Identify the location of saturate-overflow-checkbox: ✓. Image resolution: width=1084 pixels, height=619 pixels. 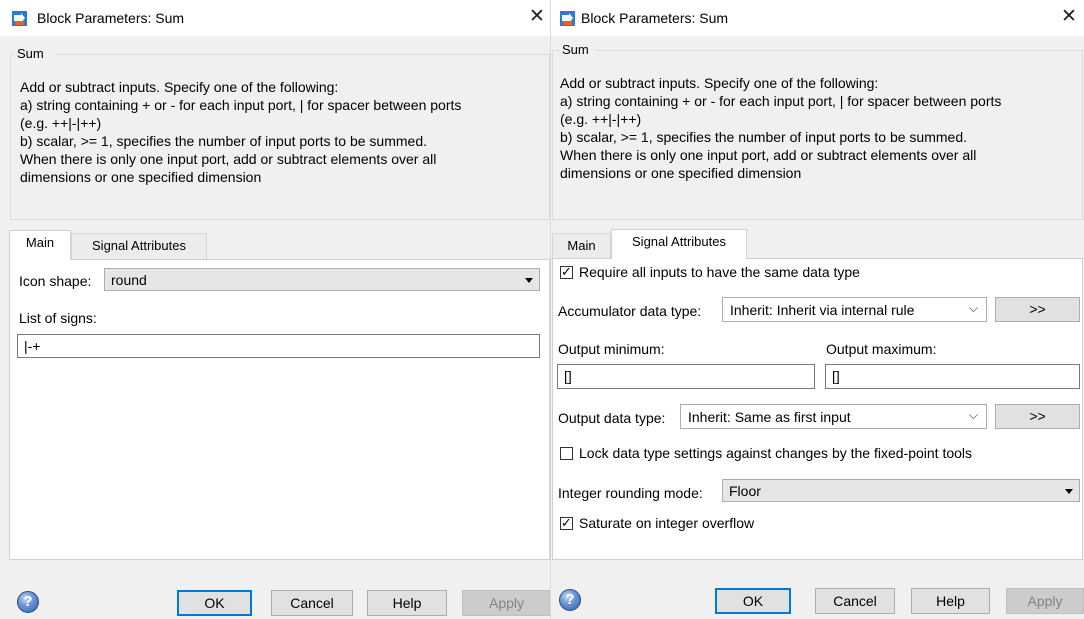
(566, 522).